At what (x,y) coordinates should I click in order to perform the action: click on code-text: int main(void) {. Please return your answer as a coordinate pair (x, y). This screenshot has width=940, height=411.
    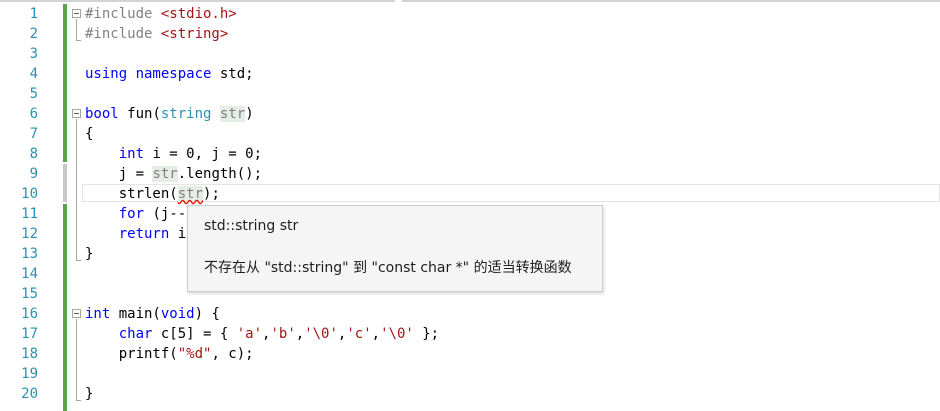
    Looking at the image, I should click on (152, 314).